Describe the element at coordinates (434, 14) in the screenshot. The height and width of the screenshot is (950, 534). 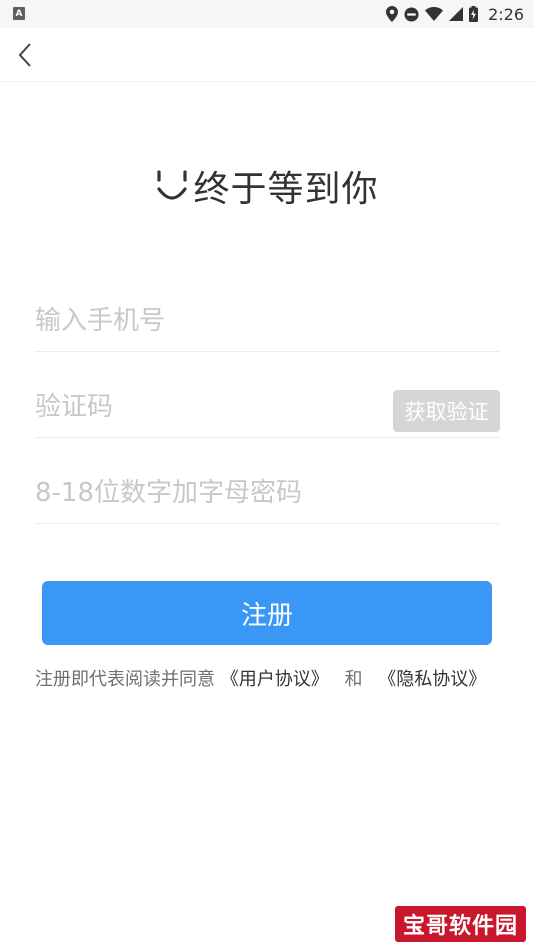
I see `wifi-icon` at that location.